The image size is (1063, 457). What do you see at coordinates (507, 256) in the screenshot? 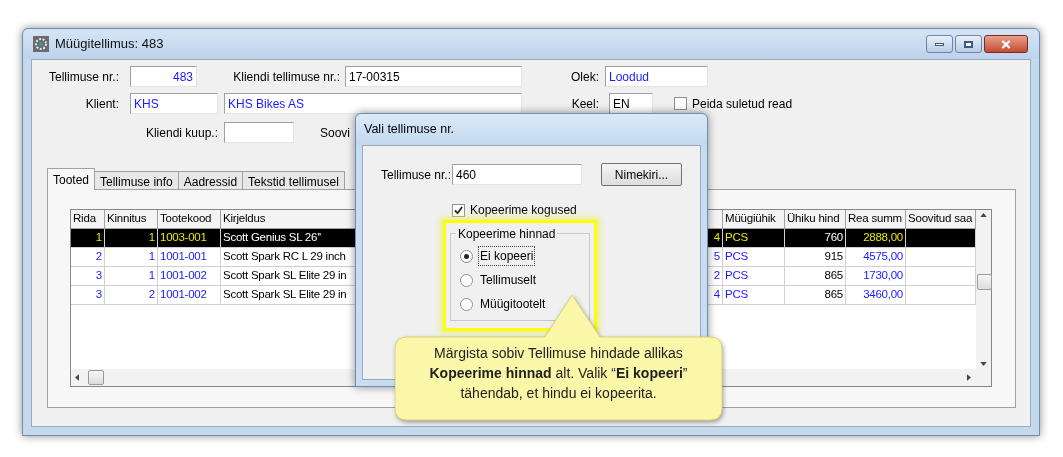
I see `radio-label: Ei kopeeri` at bounding box center [507, 256].